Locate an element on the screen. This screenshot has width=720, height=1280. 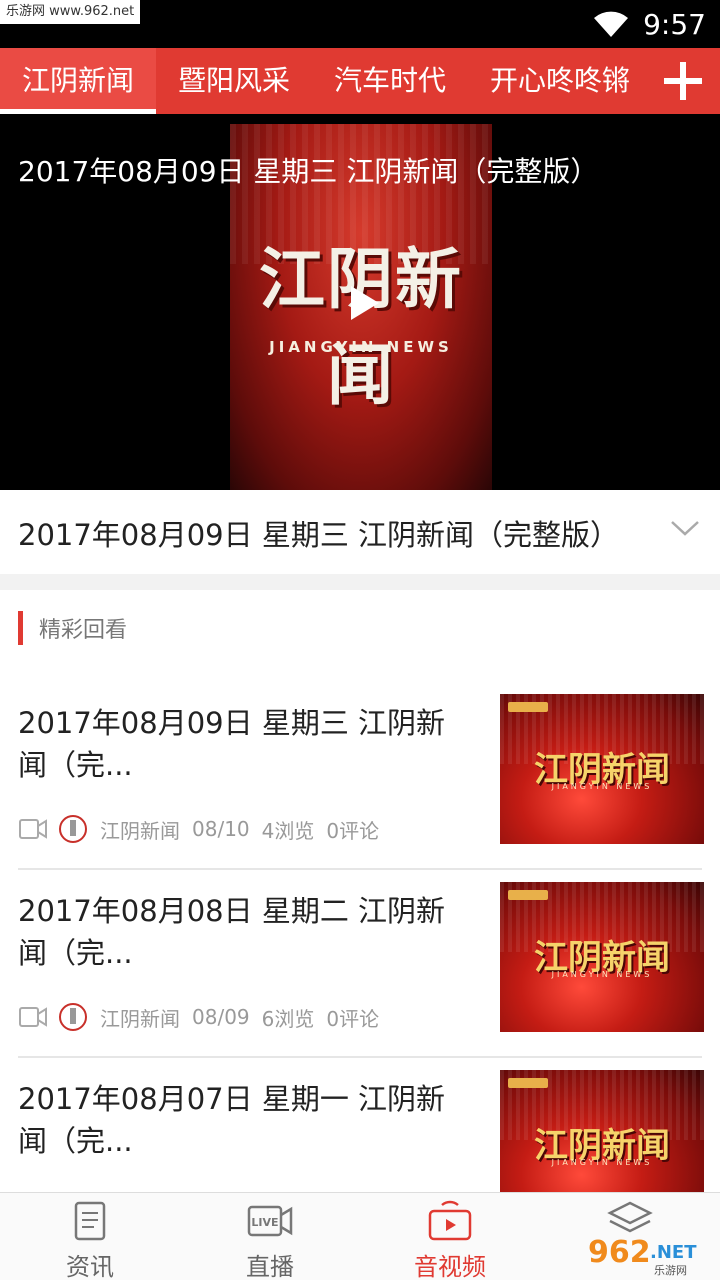
video-info-bar: 2017年08月09日 星期三 江阴新闻（完整版） is located at coordinates (360, 532).